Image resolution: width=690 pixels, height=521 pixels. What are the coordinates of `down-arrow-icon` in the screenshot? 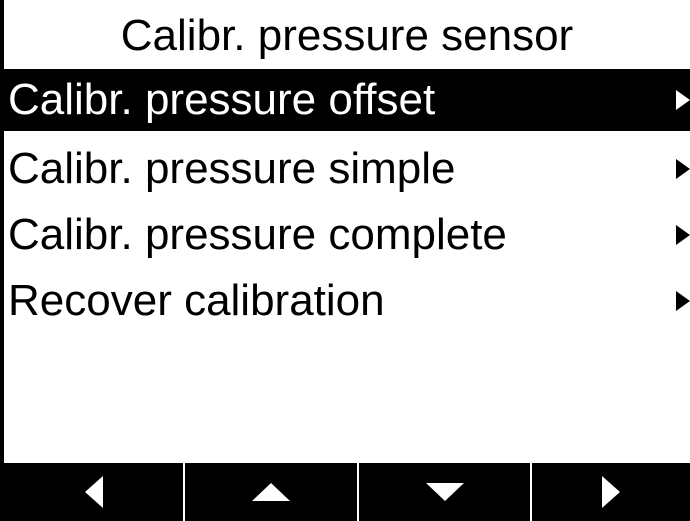 It's located at (445, 492).